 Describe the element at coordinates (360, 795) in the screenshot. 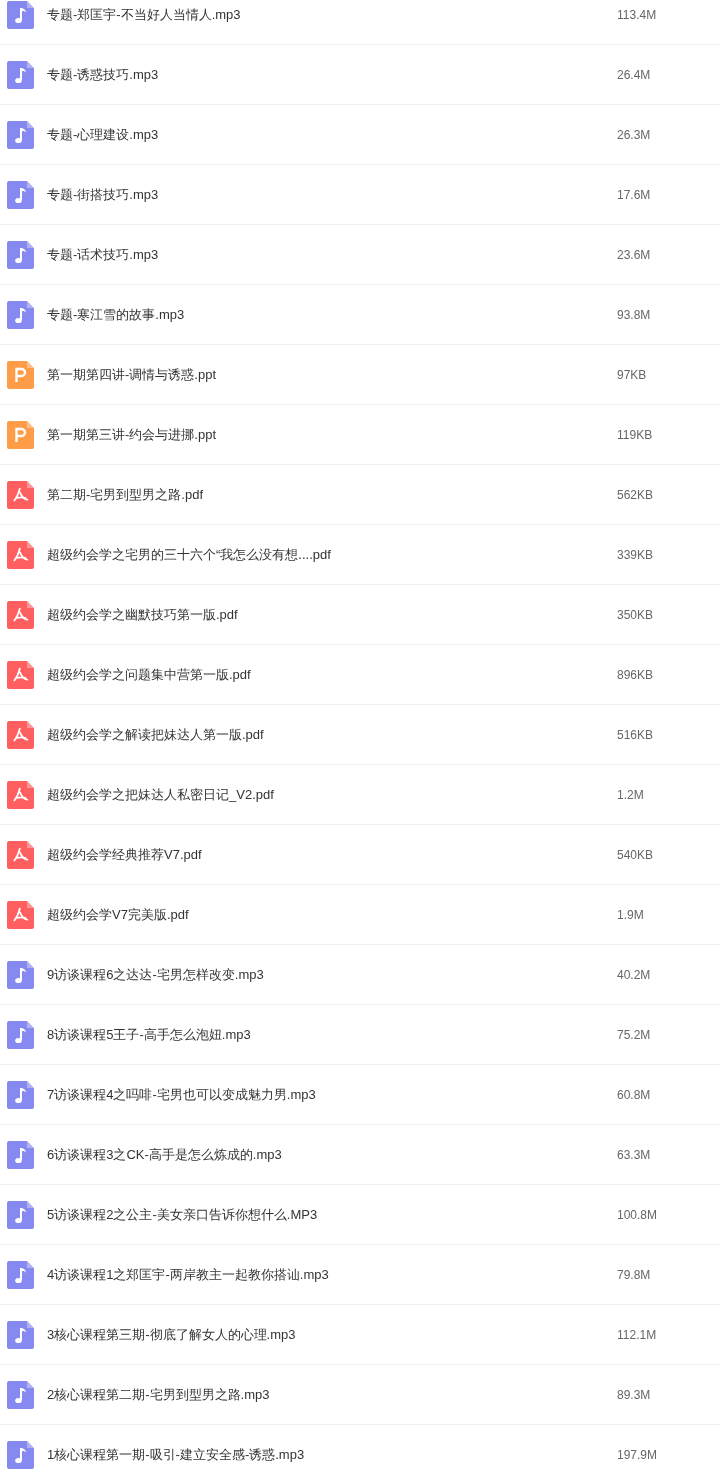

I see `file-row: 超级约会学之把妹达人私密日记_V2.pdf 1.2M` at that location.